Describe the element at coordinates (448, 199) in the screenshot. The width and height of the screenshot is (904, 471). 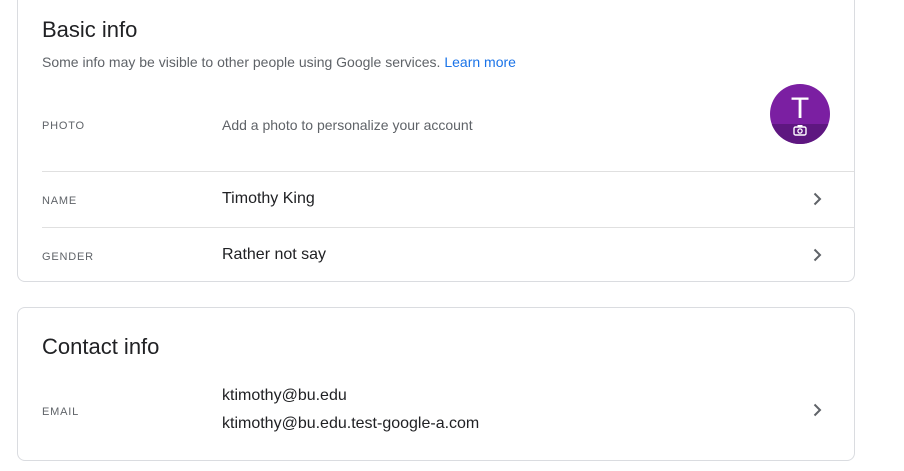
I see `name-row: NAME Timothy King` at that location.